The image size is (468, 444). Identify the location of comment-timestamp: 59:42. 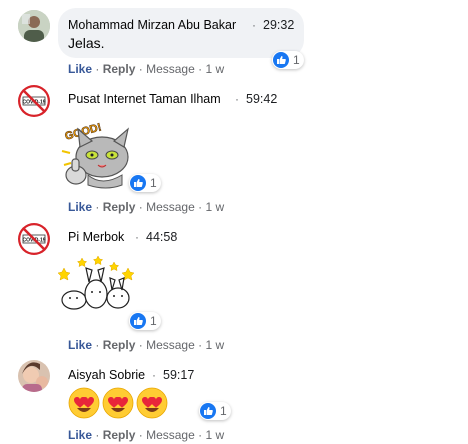
(261, 99).